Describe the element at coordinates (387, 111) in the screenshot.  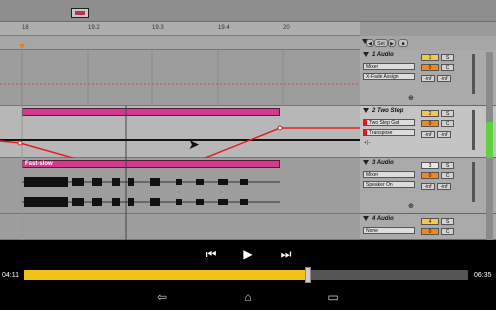
I see `track-name: 2 Two Step` at that location.